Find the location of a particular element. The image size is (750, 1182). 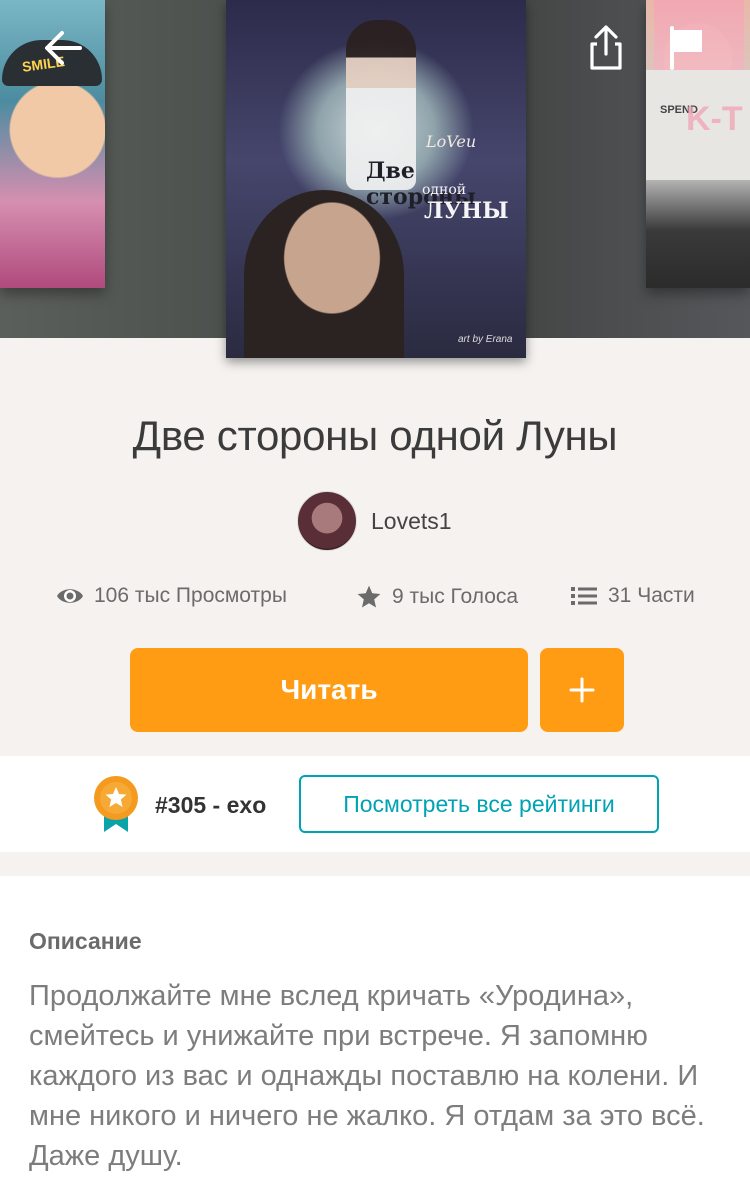

share-icon is located at coordinates (606, 47).